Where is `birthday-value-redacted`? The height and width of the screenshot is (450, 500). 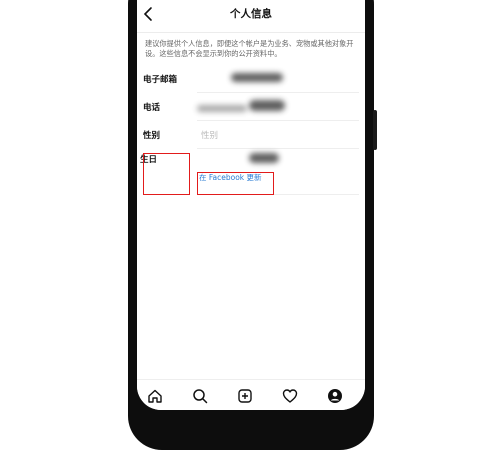
birthday-value-redacted is located at coordinates (264, 158).